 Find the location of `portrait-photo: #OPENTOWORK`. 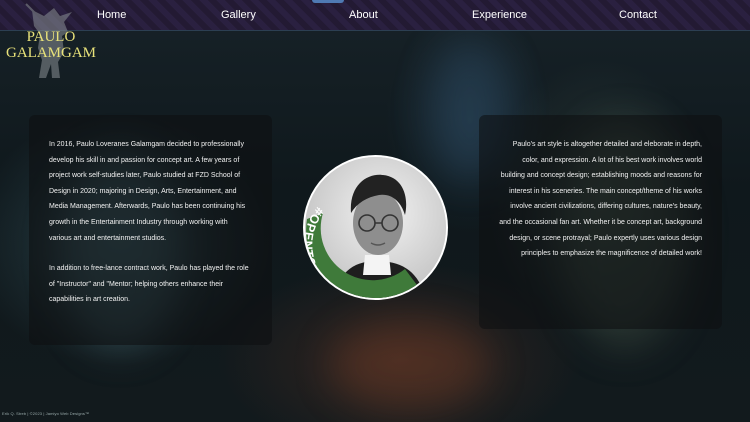

portrait-photo: #OPENTOWORK is located at coordinates (375, 227).